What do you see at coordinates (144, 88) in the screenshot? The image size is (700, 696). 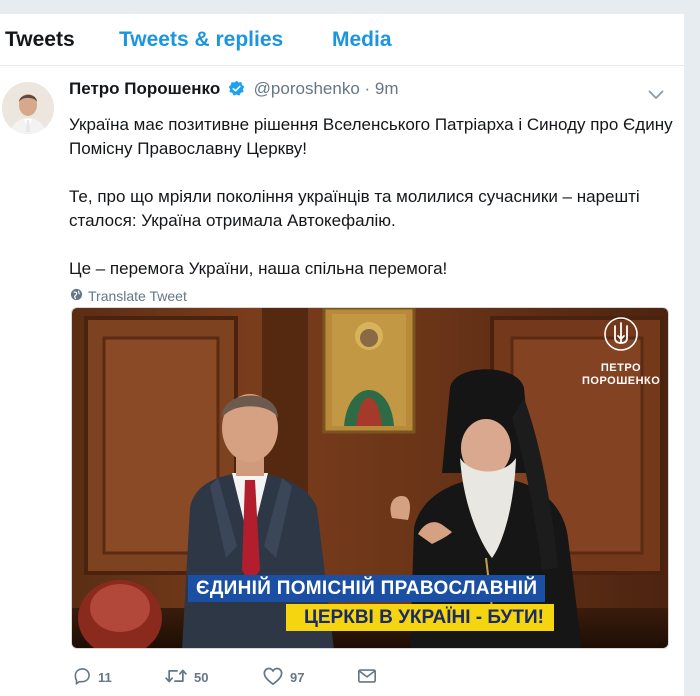 I see `author-name: Петро Порошенко` at bounding box center [144, 88].